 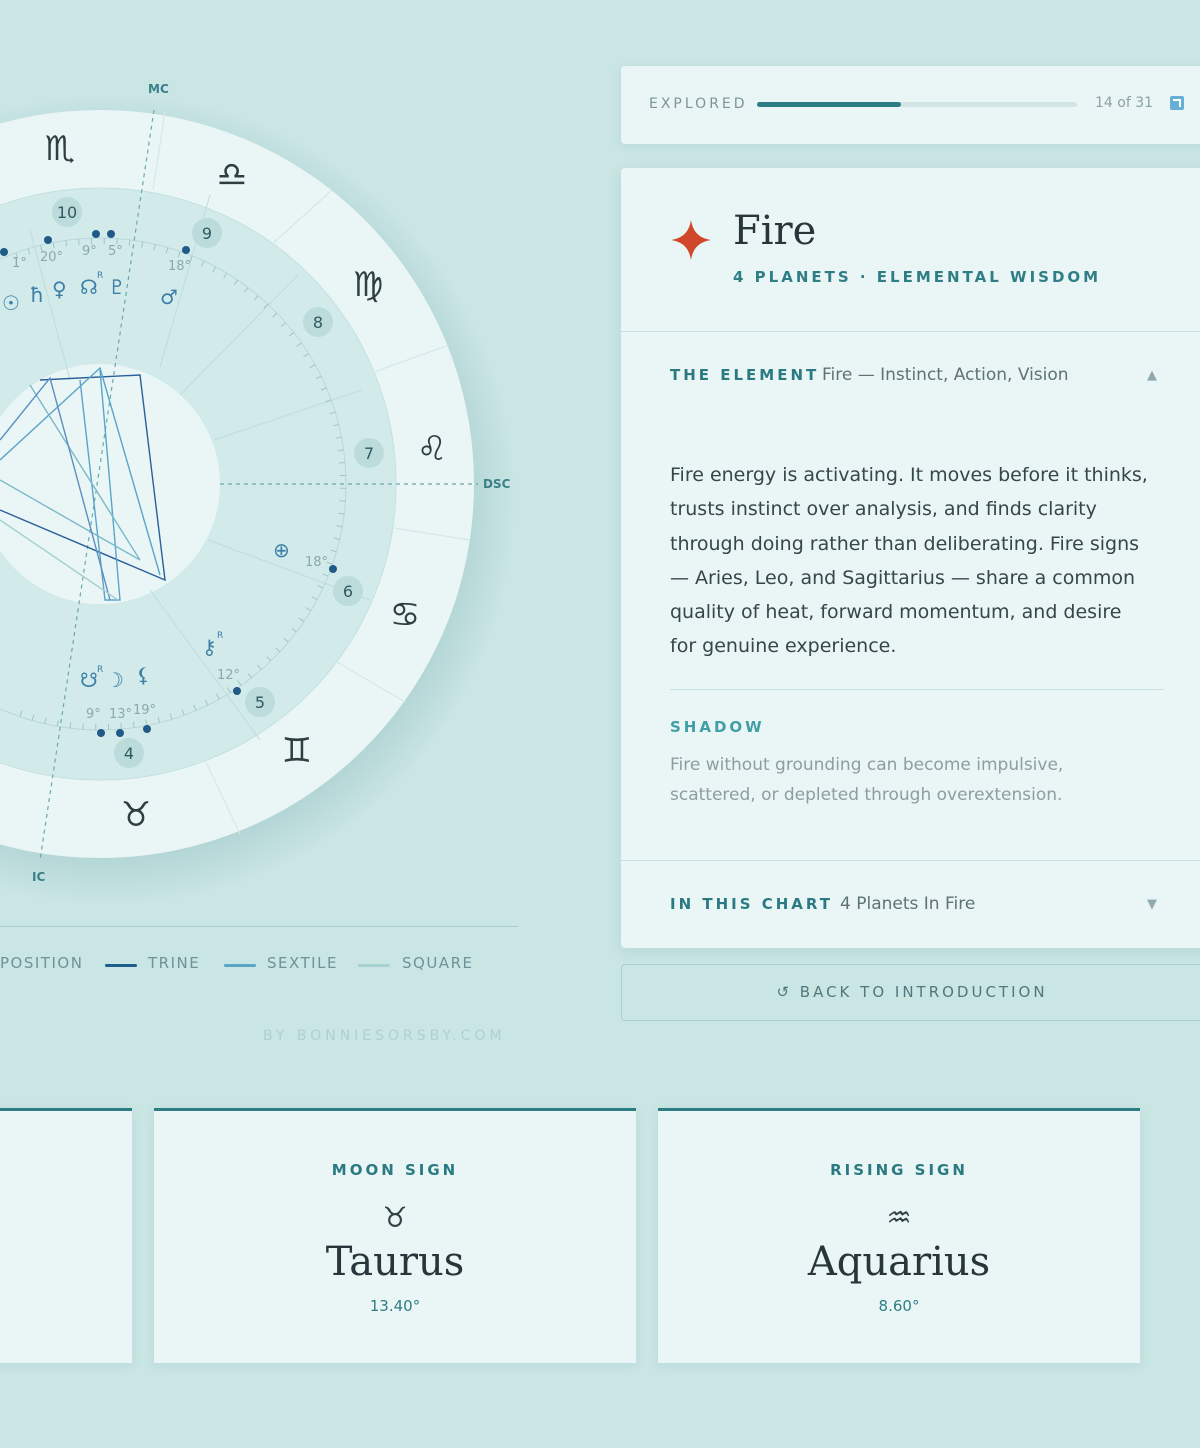 I want to click on sign-card-heading: MOON SIGN, so click(x=395, y=1170).